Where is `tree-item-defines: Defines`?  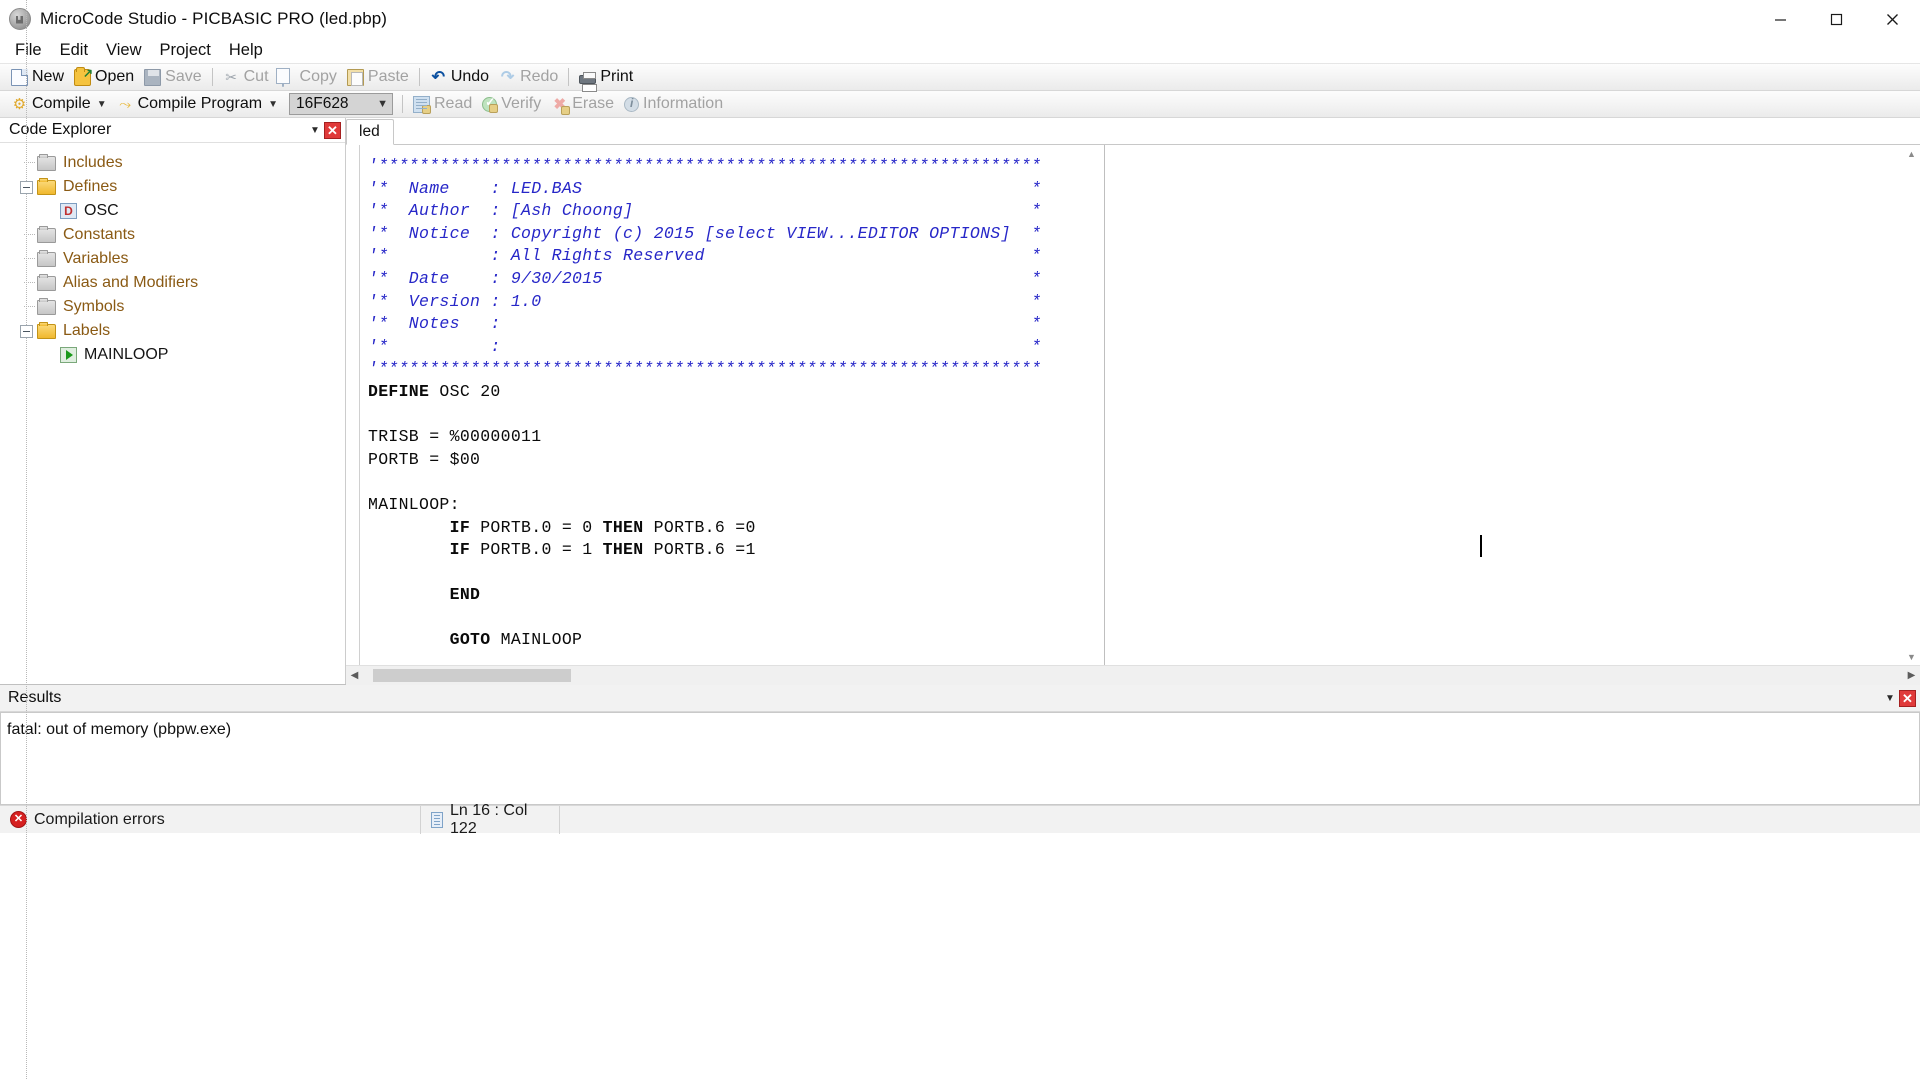
tree-item-defines: Defines is located at coordinates (172, 187).